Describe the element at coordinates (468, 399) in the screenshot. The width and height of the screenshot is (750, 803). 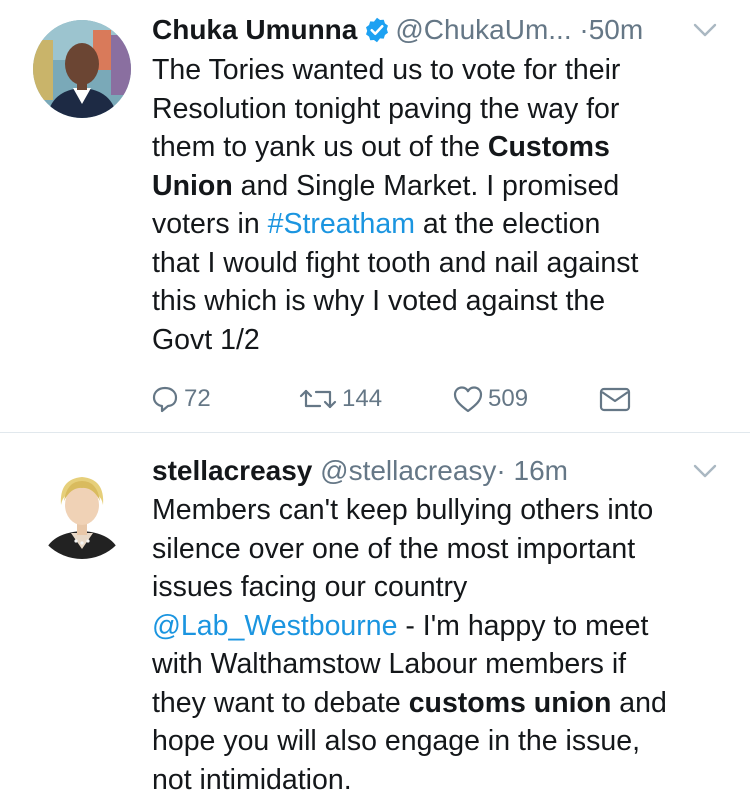
I see `like-icon` at that location.